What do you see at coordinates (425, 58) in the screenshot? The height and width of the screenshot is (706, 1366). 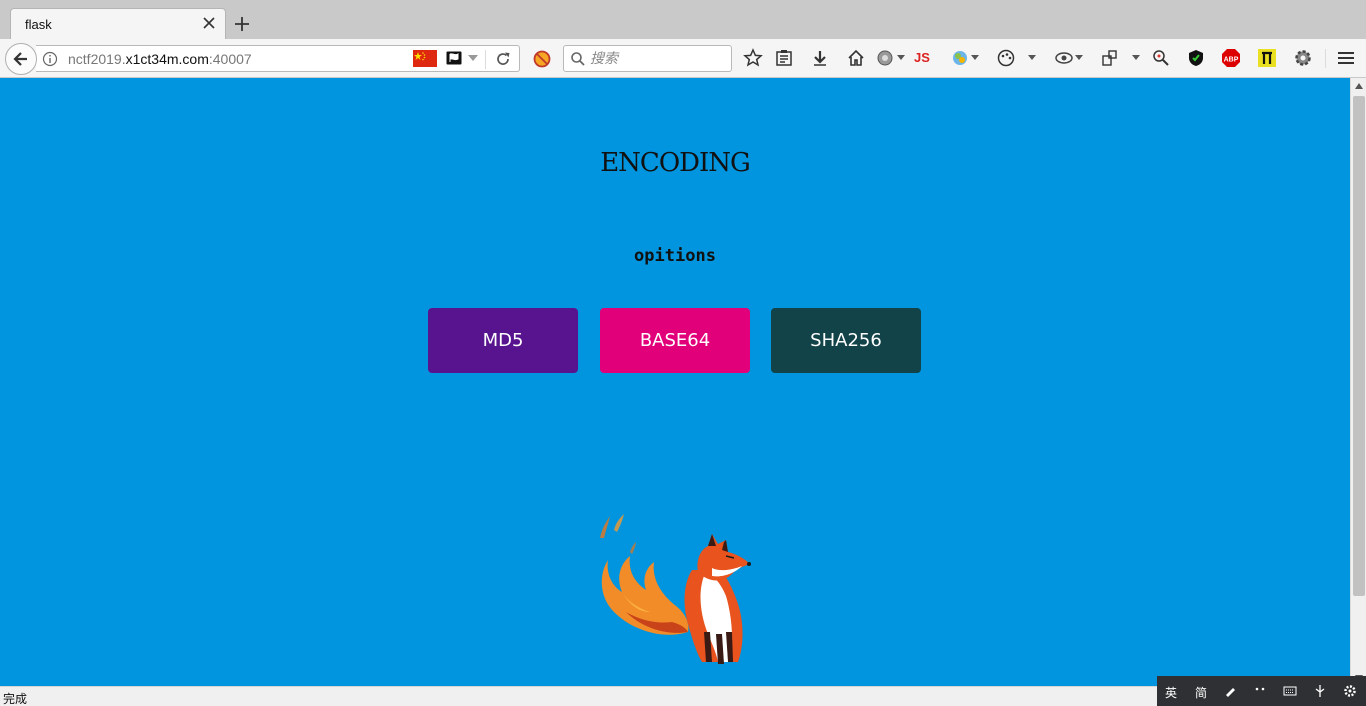 I see `china-flag-icon` at bounding box center [425, 58].